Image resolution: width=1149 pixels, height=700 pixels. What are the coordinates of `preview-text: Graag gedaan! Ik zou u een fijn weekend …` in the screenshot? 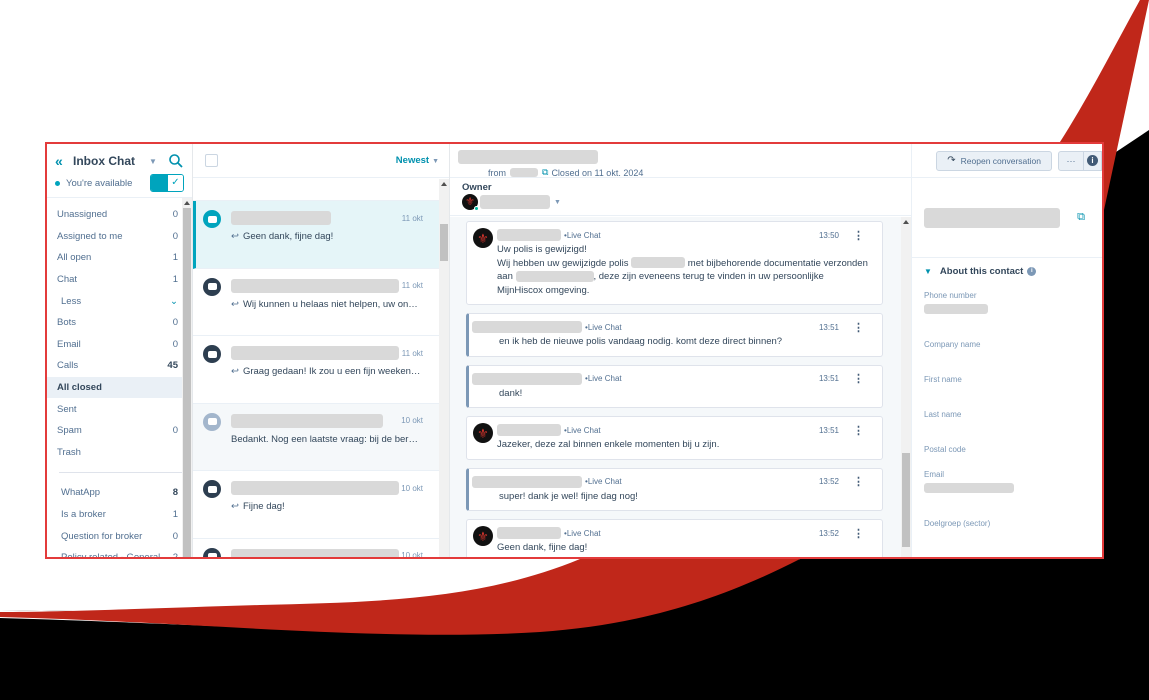 It's located at (332, 371).